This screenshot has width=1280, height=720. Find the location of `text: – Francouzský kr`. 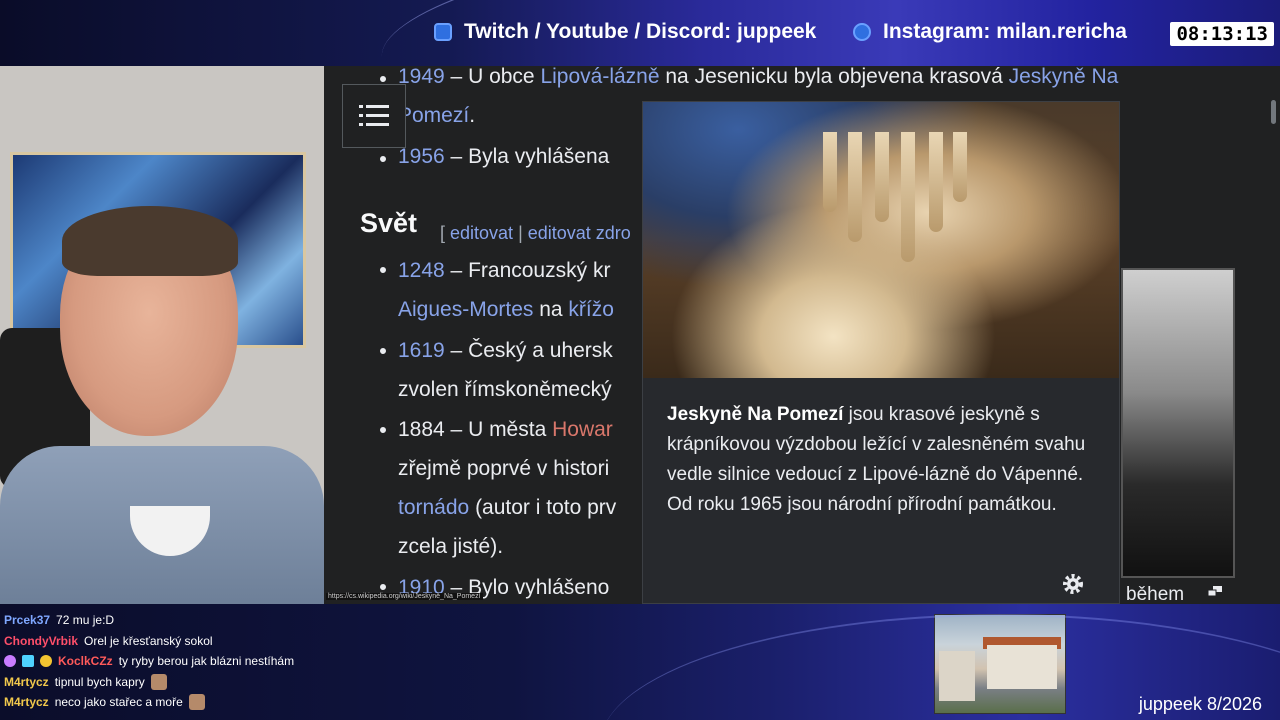

text: – Francouzský kr is located at coordinates (527, 270).